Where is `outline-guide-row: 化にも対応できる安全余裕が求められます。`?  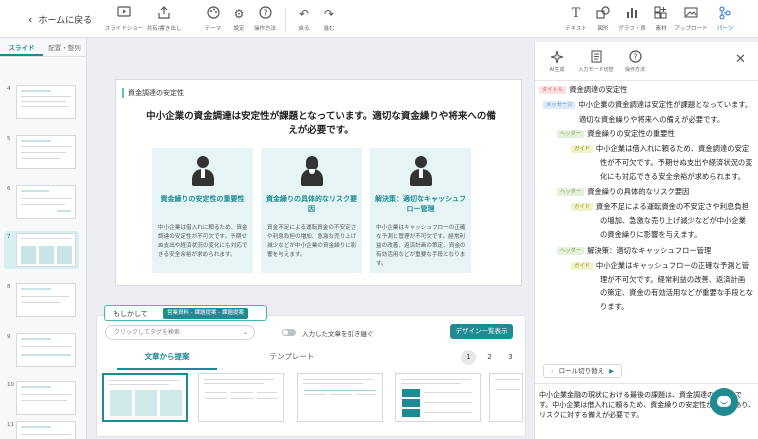
outline-guide-row: 化にも対応できる安全余裕が求められます。 is located at coordinates (672, 177).